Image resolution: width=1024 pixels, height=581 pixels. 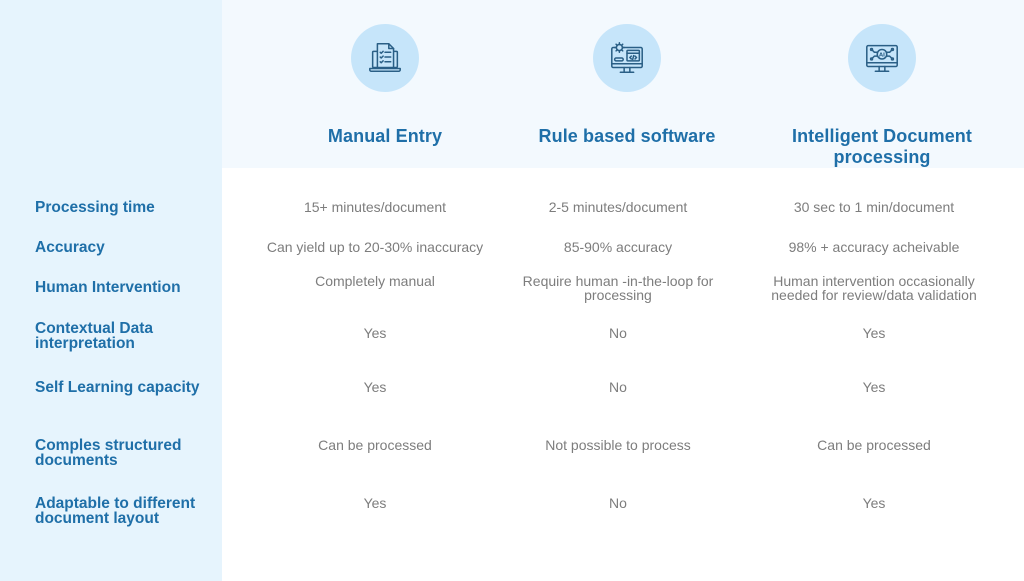 What do you see at coordinates (385, 136) in the screenshot?
I see `column-title: Manual Entry` at bounding box center [385, 136].